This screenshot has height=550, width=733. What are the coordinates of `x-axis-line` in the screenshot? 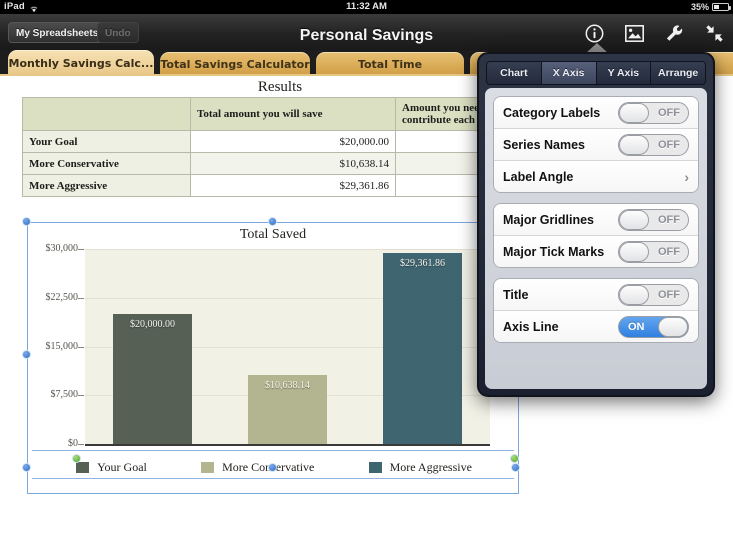 It's located at (287, 445).